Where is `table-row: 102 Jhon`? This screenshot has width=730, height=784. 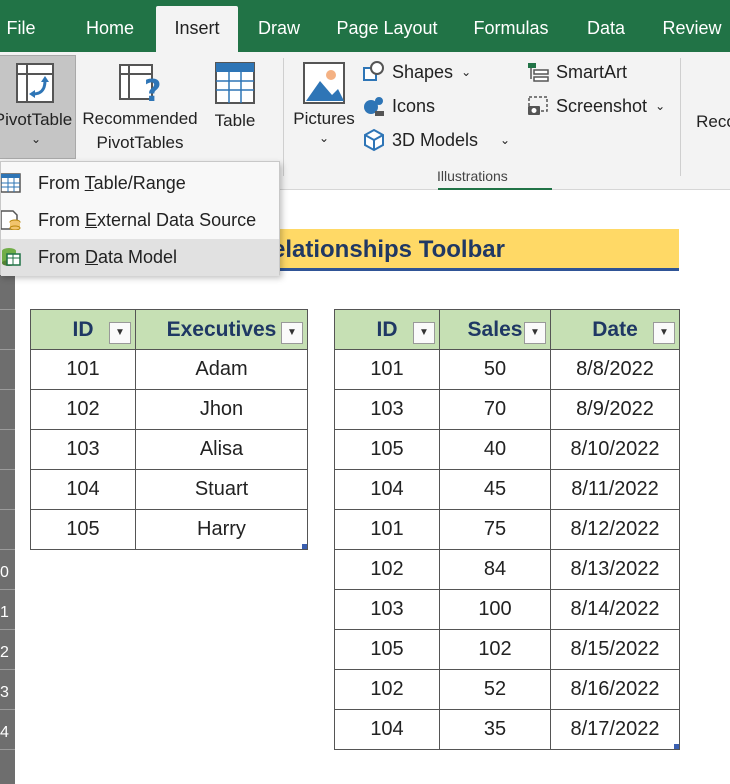
table-row: 102 Jhon is located at coordinates (169, 409).